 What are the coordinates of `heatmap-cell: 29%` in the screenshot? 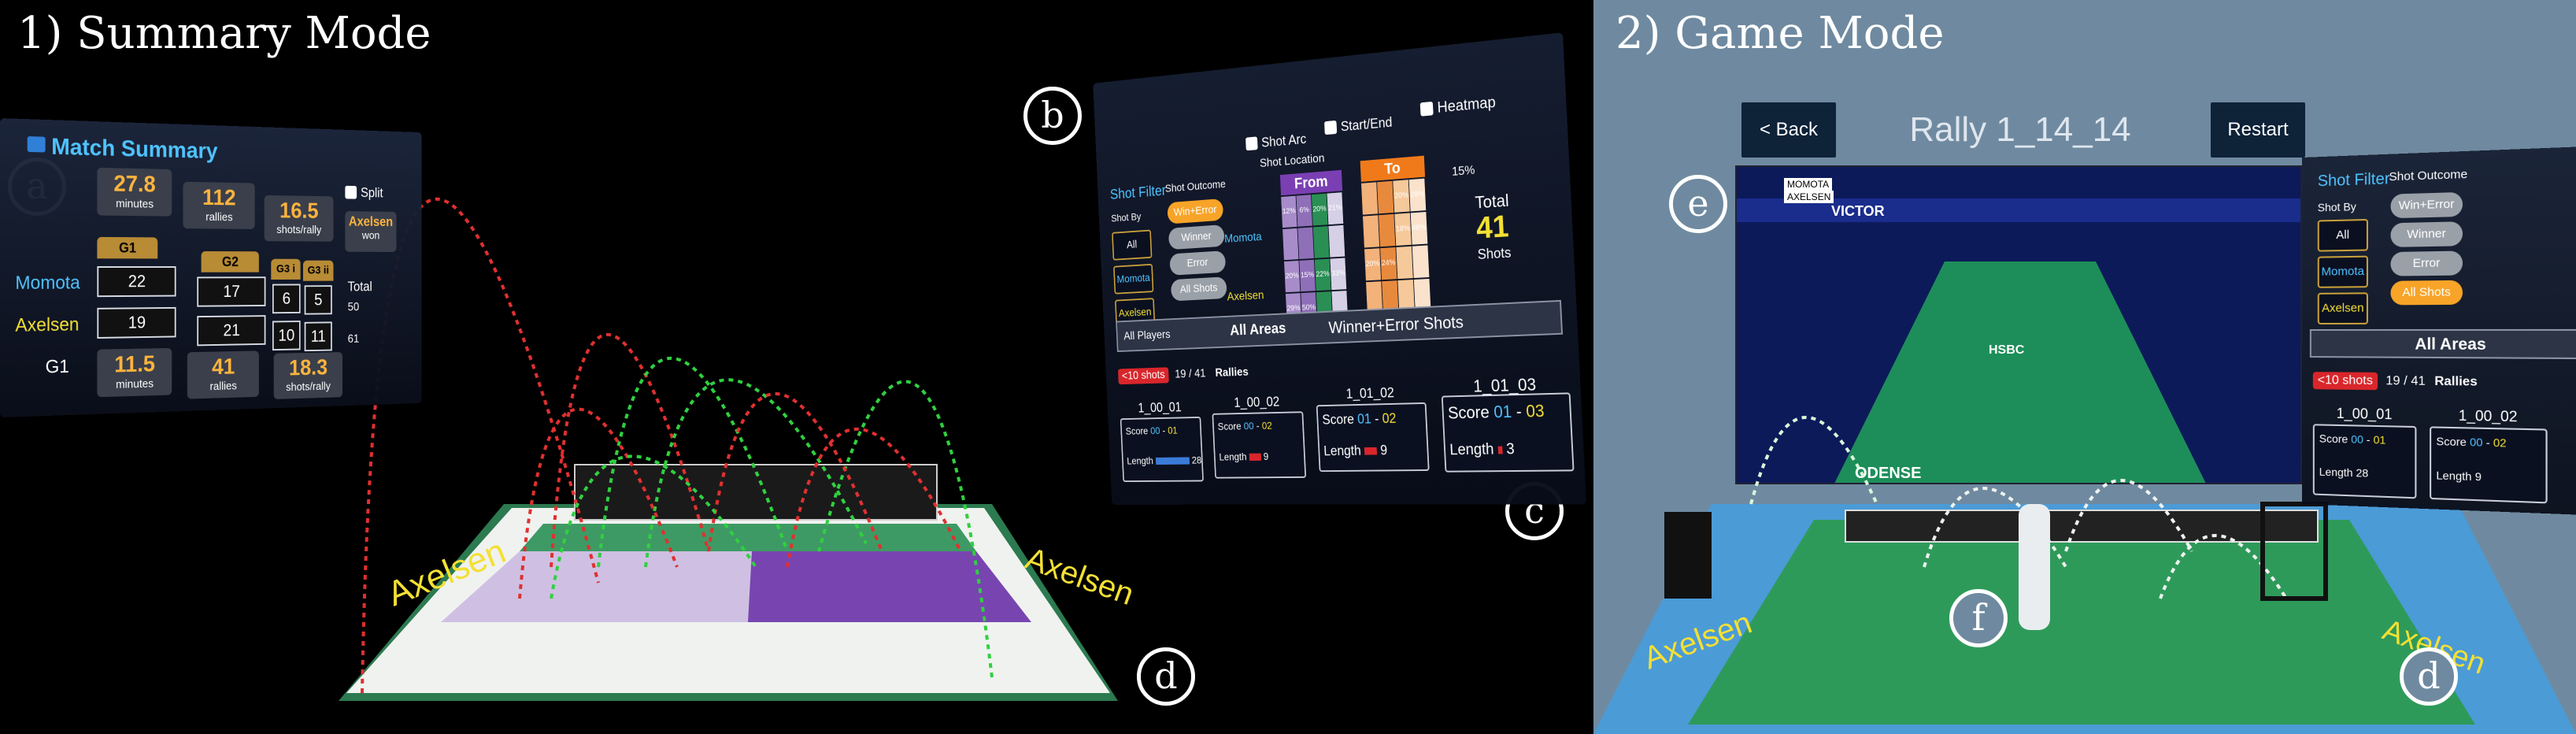 It's located at (1417, 195).